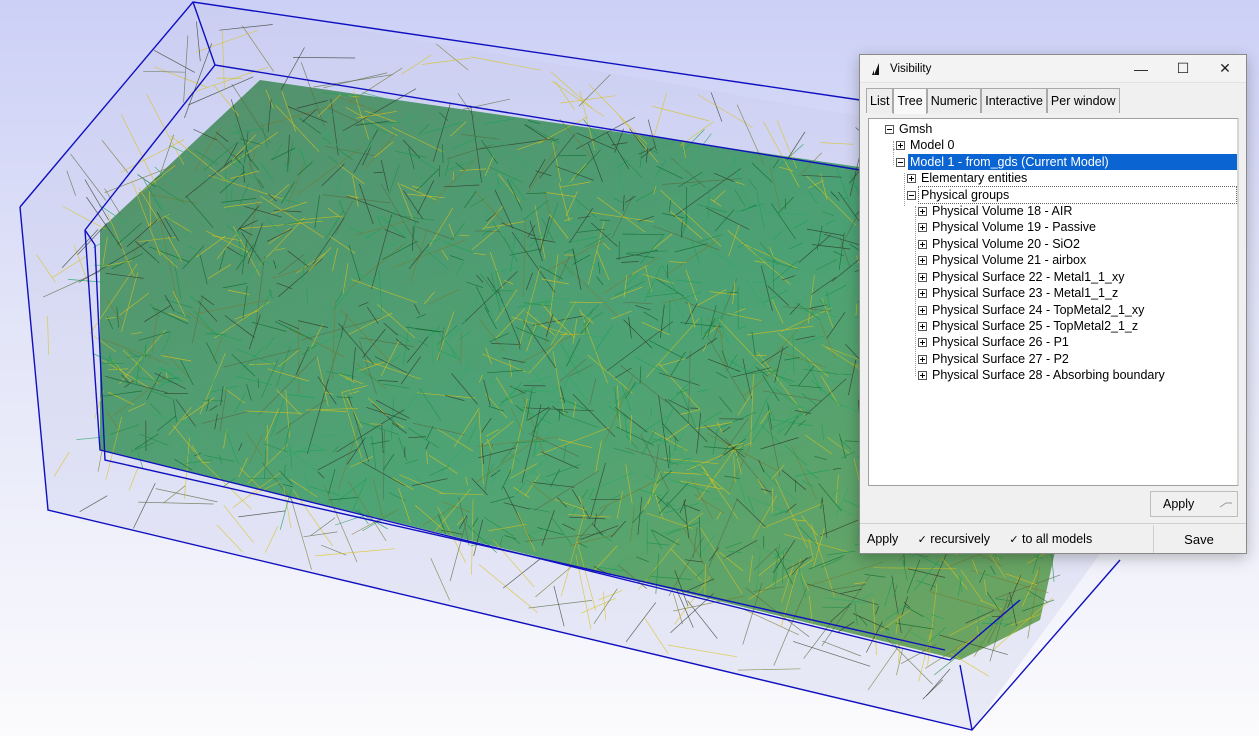  What do you see at coordinates (1194, 504) in the screenshot?
I see `apply-button: Apply` at bounding box center [1194, 504].